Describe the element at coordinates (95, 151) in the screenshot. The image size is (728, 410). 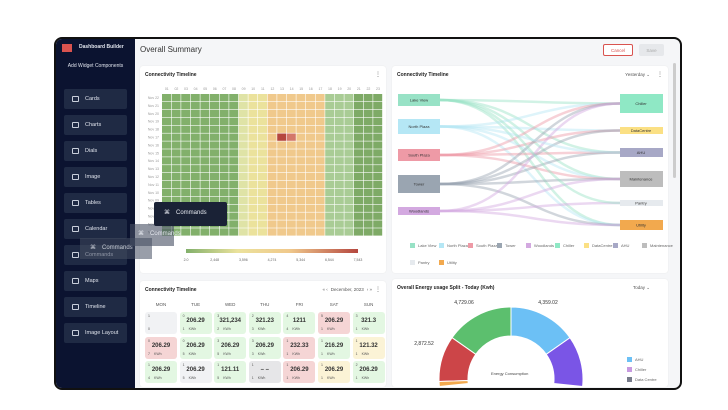
I see `sidebar-item-dials: Dials` at that location.